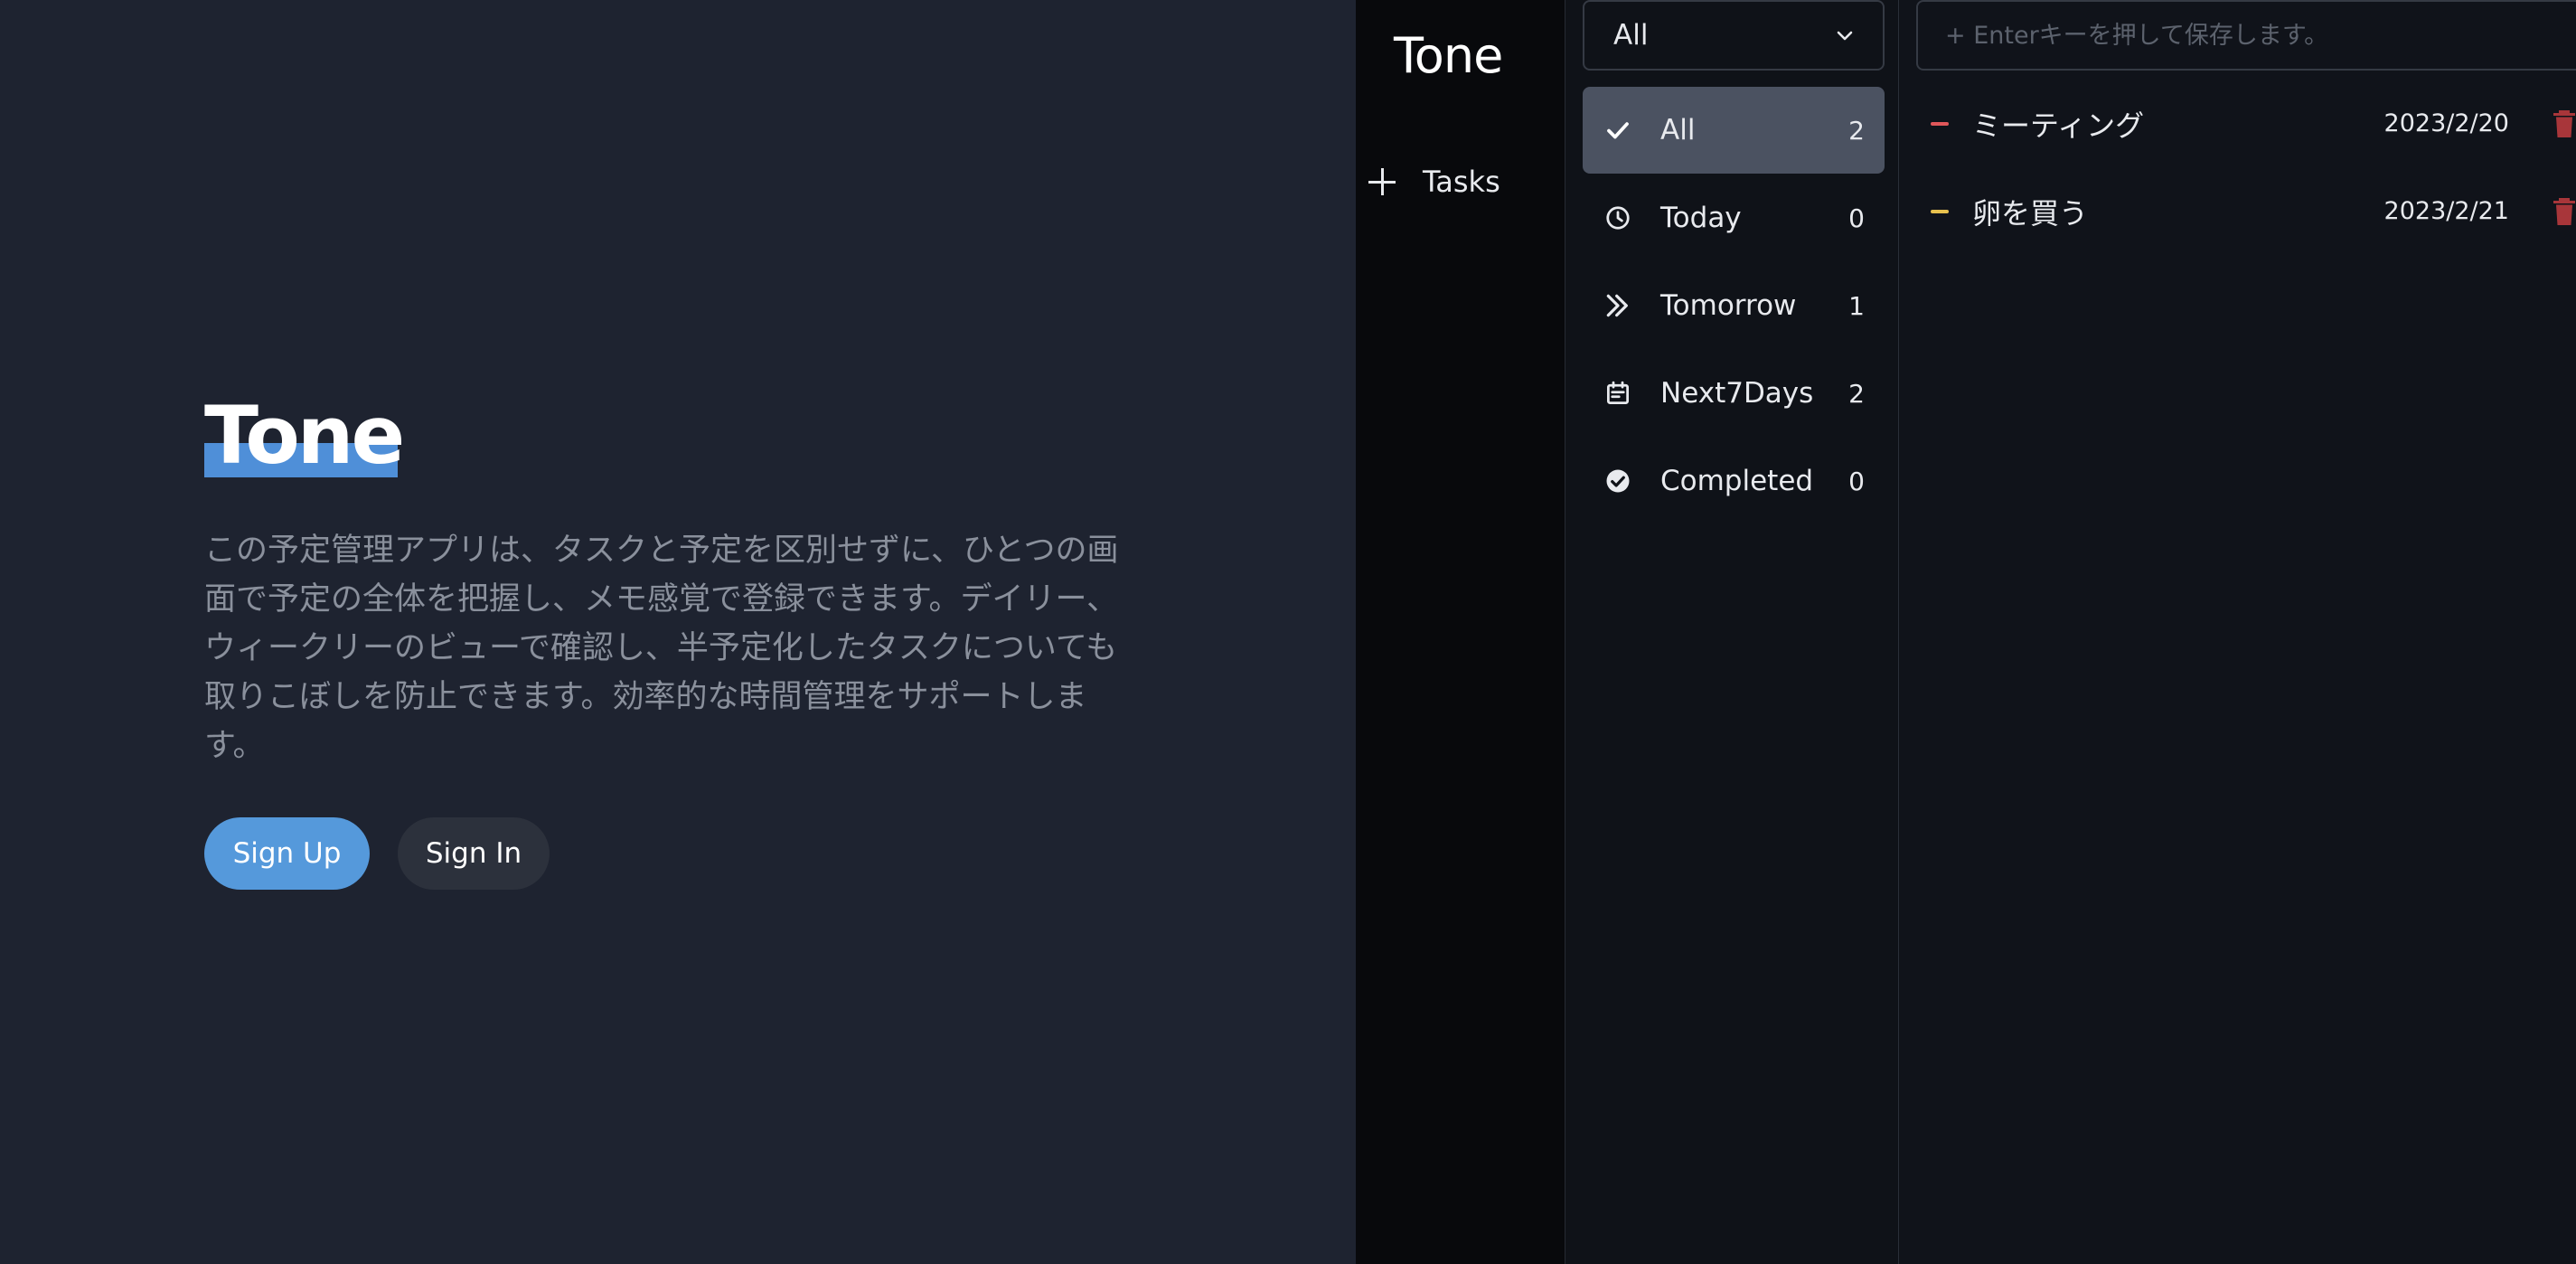 The image size is (2576, 1264). What do you see at coordinates (1461, 632) in the screenshot?
I see `app-sidebar: Tone Tasks` at bounding box center [1461, 632].